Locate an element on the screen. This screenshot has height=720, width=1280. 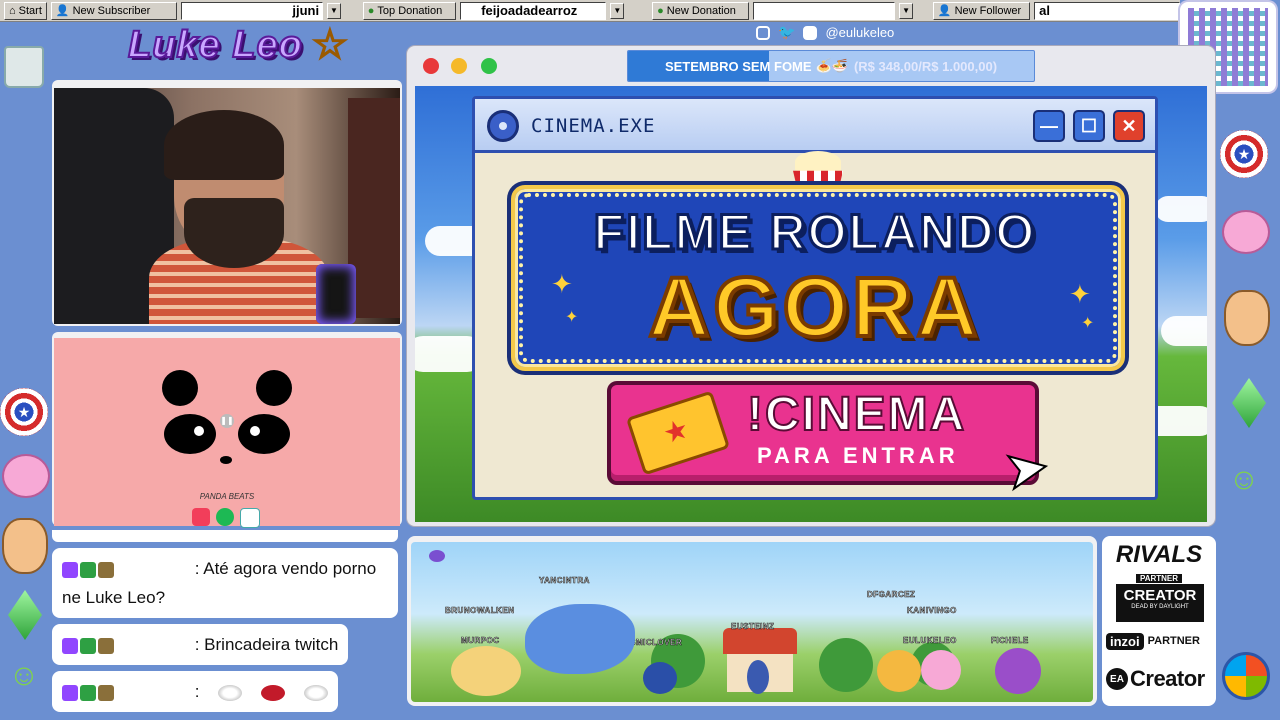
chatter-name: FICHELE is located at coordinates (1010, 641).